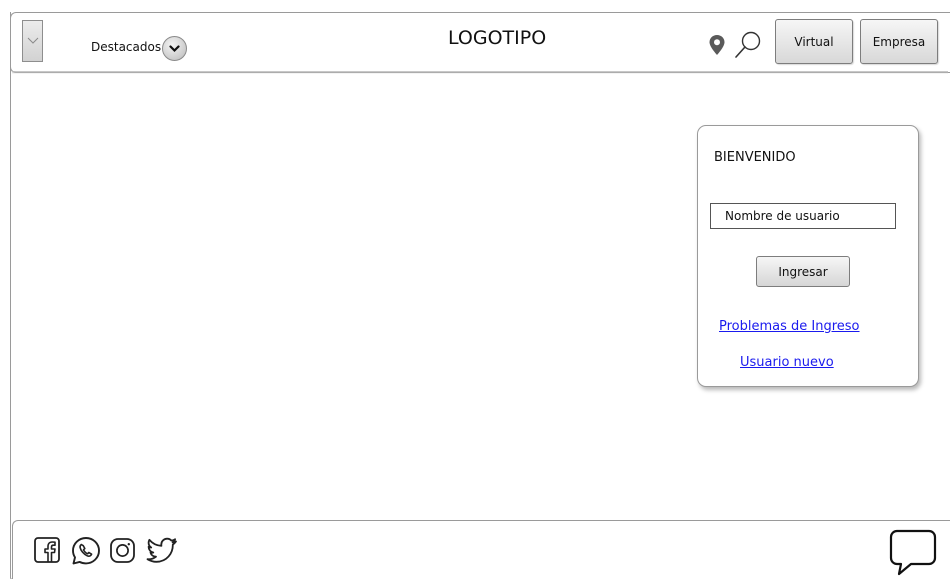 This screenshot has width=950, height=580. What do you see at coordinates (717, 45) in the screenshot?
I see `map-pin-icon` at bounding box center [717, 45].